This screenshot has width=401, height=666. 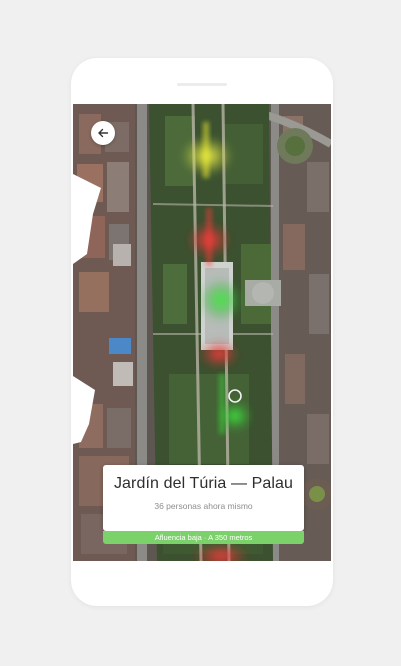 What do you see at coordinates (203, 506) in the screenshot?
I see `people-count: 36 personas ahora mismo` at bounding box center [203, 506].